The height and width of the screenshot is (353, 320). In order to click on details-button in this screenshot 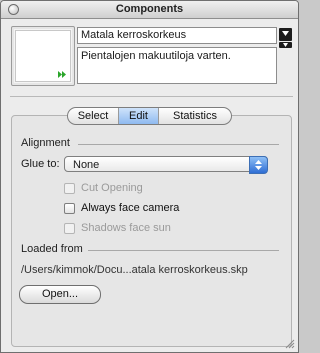, I will do `click(285, 34)`.